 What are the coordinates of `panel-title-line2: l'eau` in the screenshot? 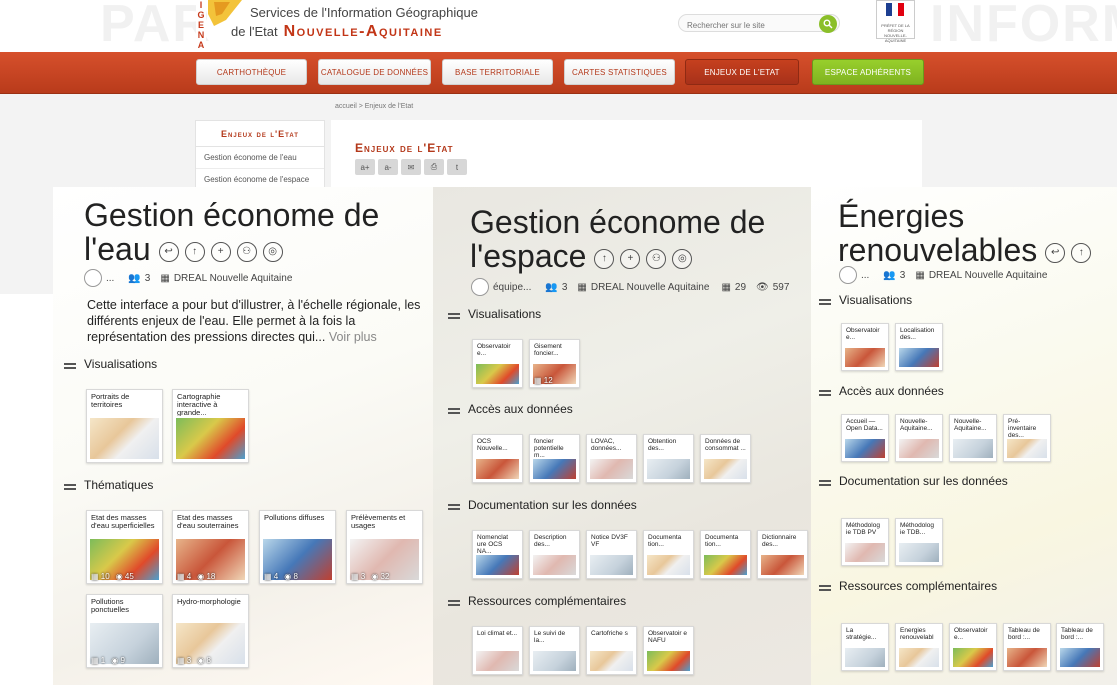 It's located at (117, 249).